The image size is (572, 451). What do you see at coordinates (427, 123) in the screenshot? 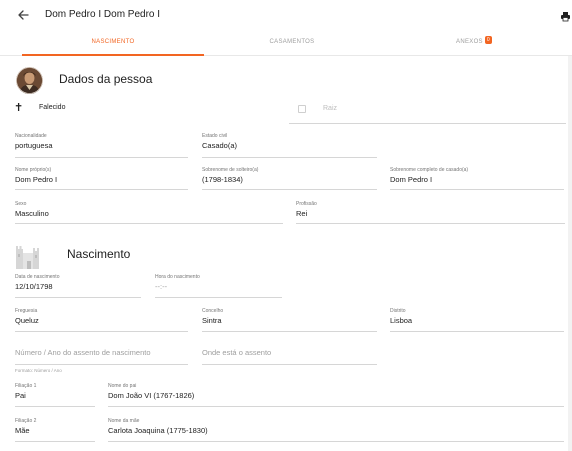
I see `root-underline` at bounding box center [427, 123].